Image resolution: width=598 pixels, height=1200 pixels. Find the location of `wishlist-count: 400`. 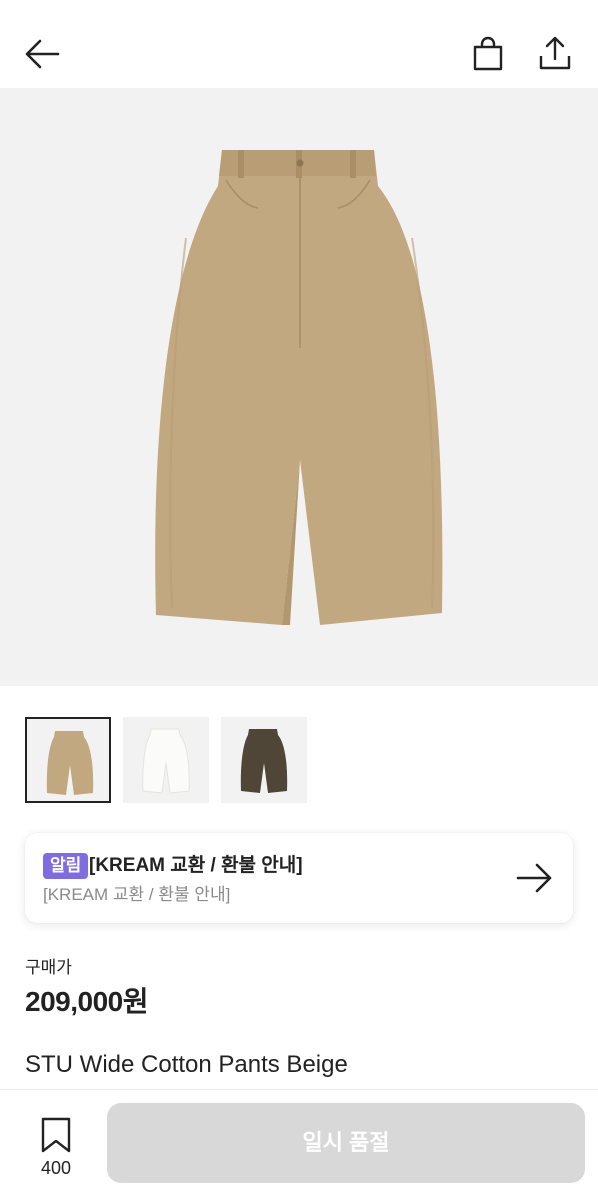

wishlist-count: 400 is located at coordinates (56, 1168).